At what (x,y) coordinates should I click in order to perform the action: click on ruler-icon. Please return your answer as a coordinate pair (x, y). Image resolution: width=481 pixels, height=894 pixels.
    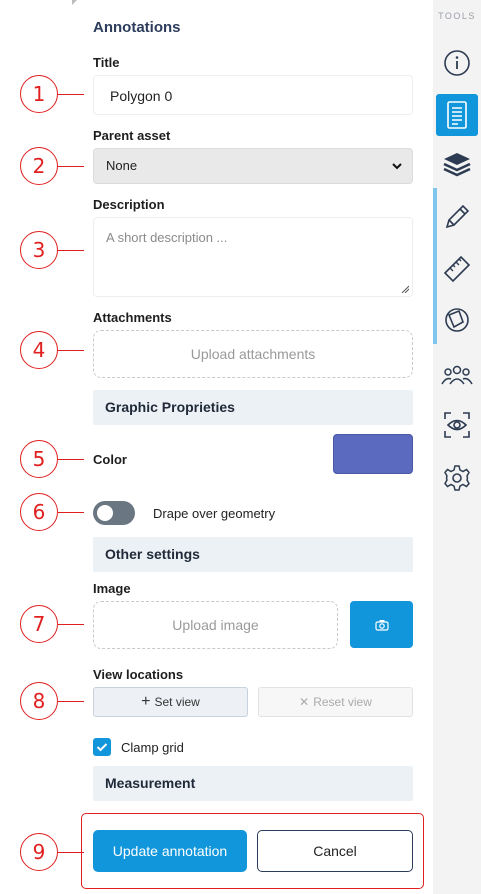
    Looking at the image, I should click on (457, 269).